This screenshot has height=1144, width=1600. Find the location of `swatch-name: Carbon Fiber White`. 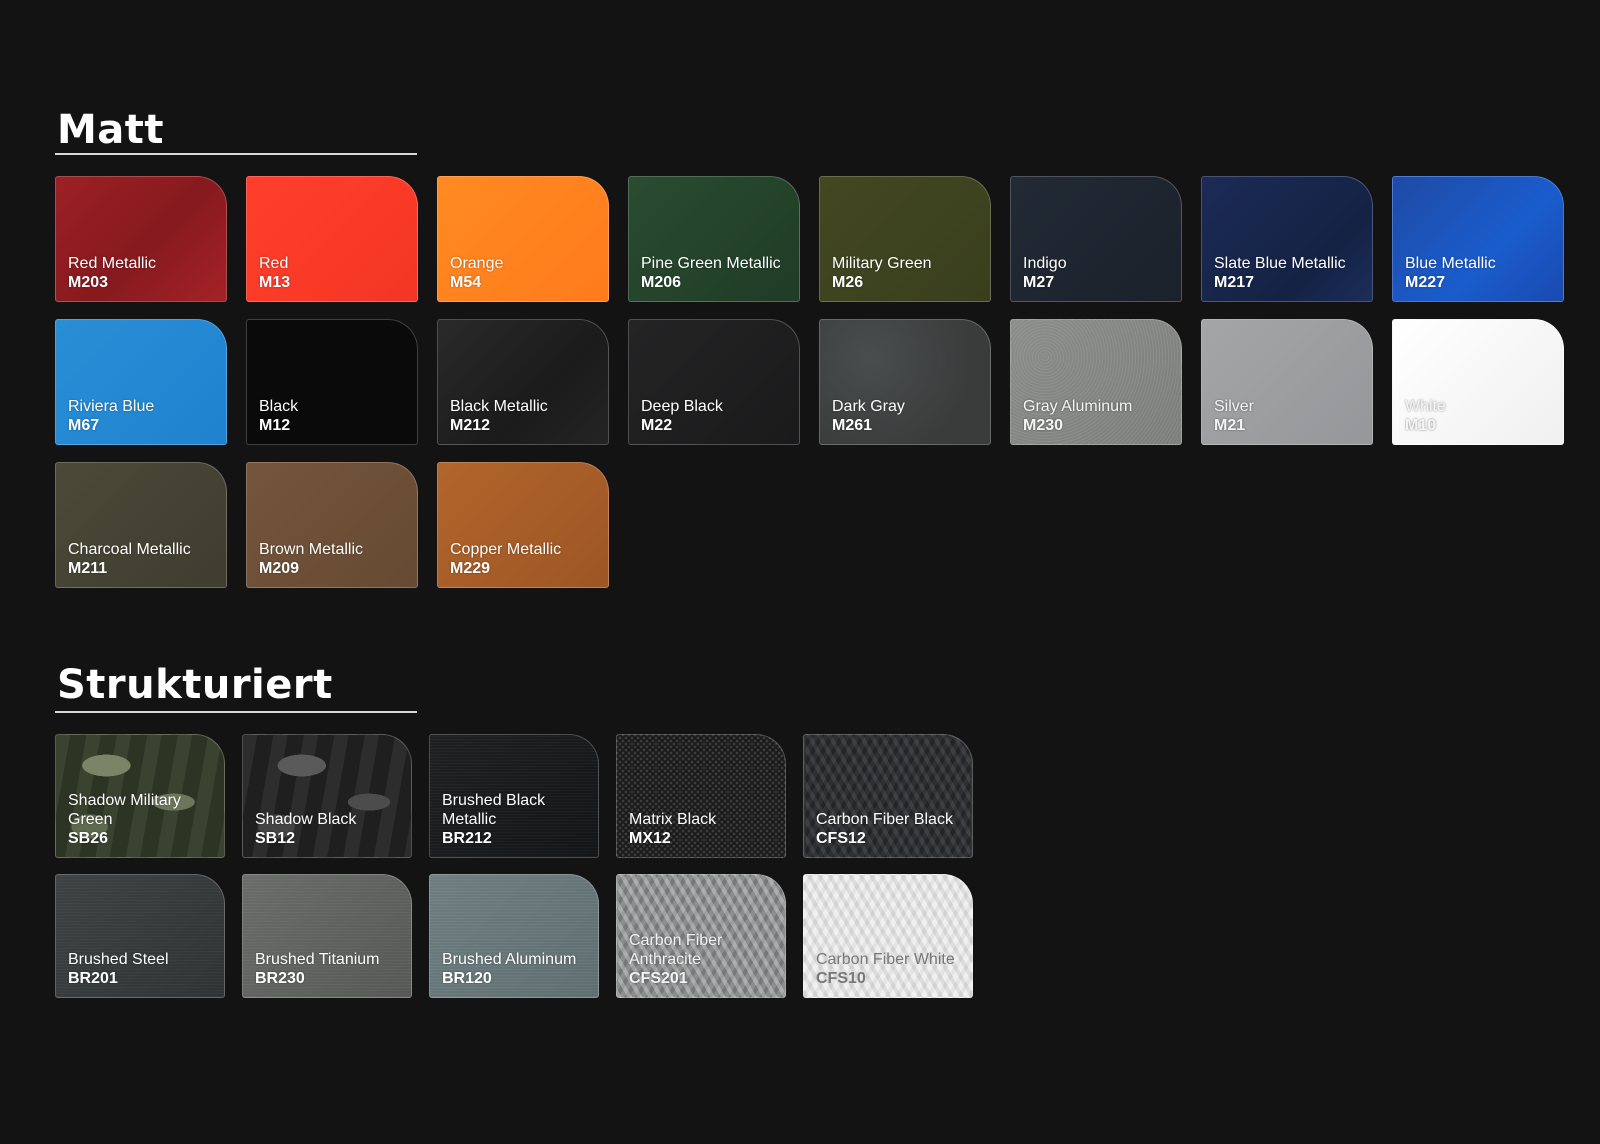

swatch-name: Carbon Fiber White is located at coordinates (885, 959).